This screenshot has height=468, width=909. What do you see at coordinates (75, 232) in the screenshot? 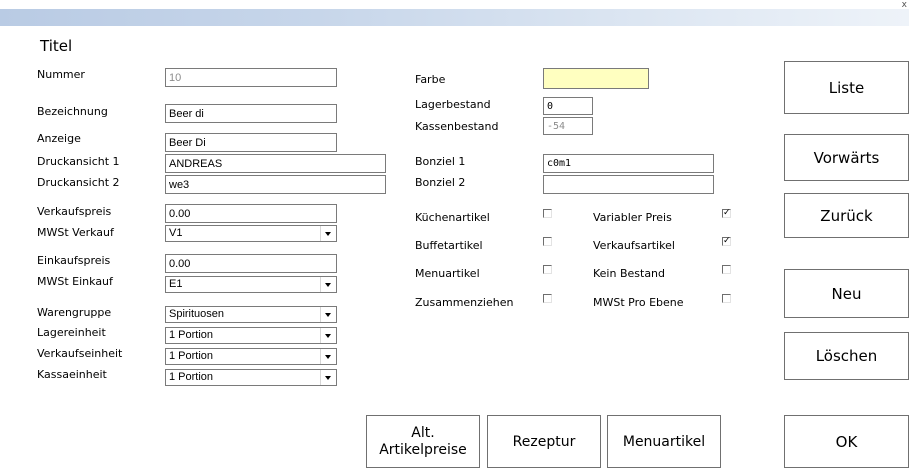
I see `mwst-verkauf-label: MWSt Verkauf` at bounding box center [75, 232].